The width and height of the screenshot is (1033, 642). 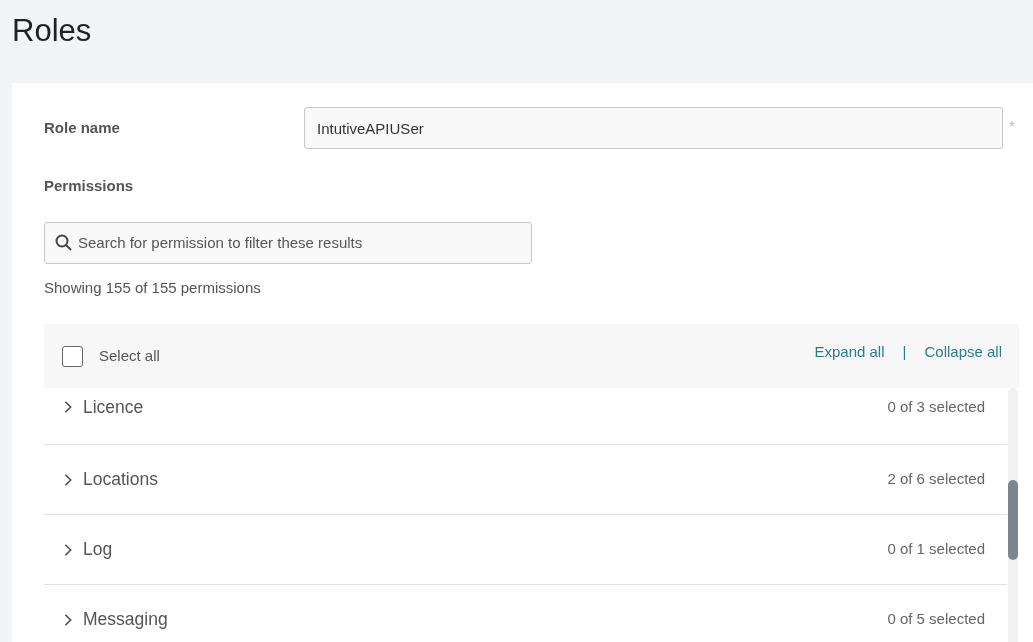 I want to click on search-icon, so click(x=63, y=242).